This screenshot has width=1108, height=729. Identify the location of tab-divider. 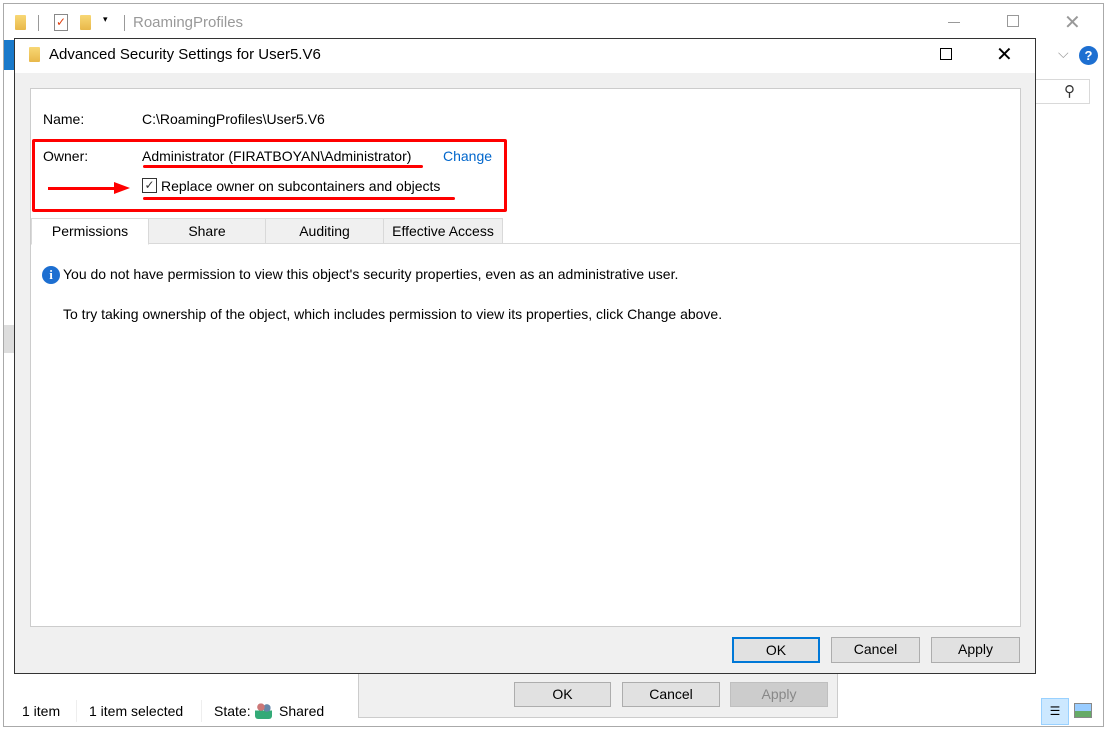
(584, 243).